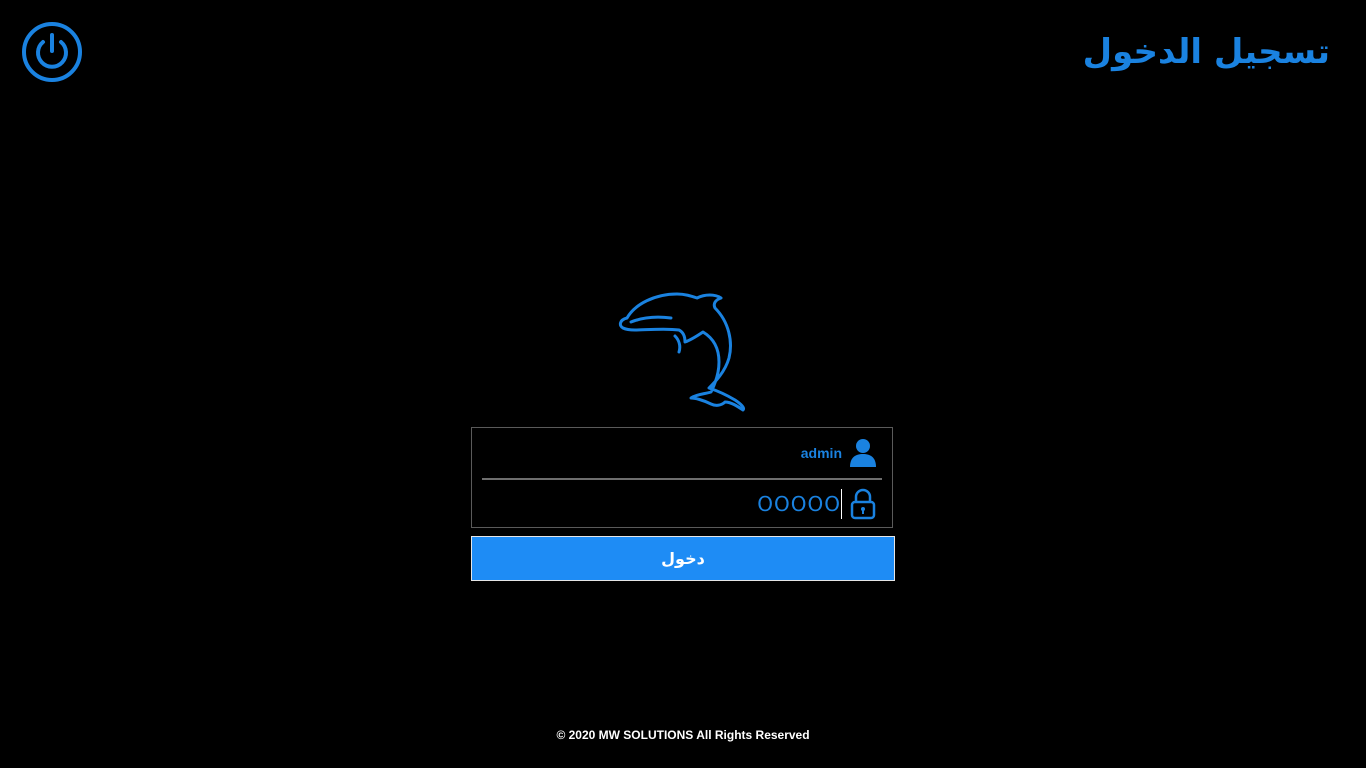  Describe the element at coordinates (683, 558) in the screenshot. I see `login-button: دخول` at that location.